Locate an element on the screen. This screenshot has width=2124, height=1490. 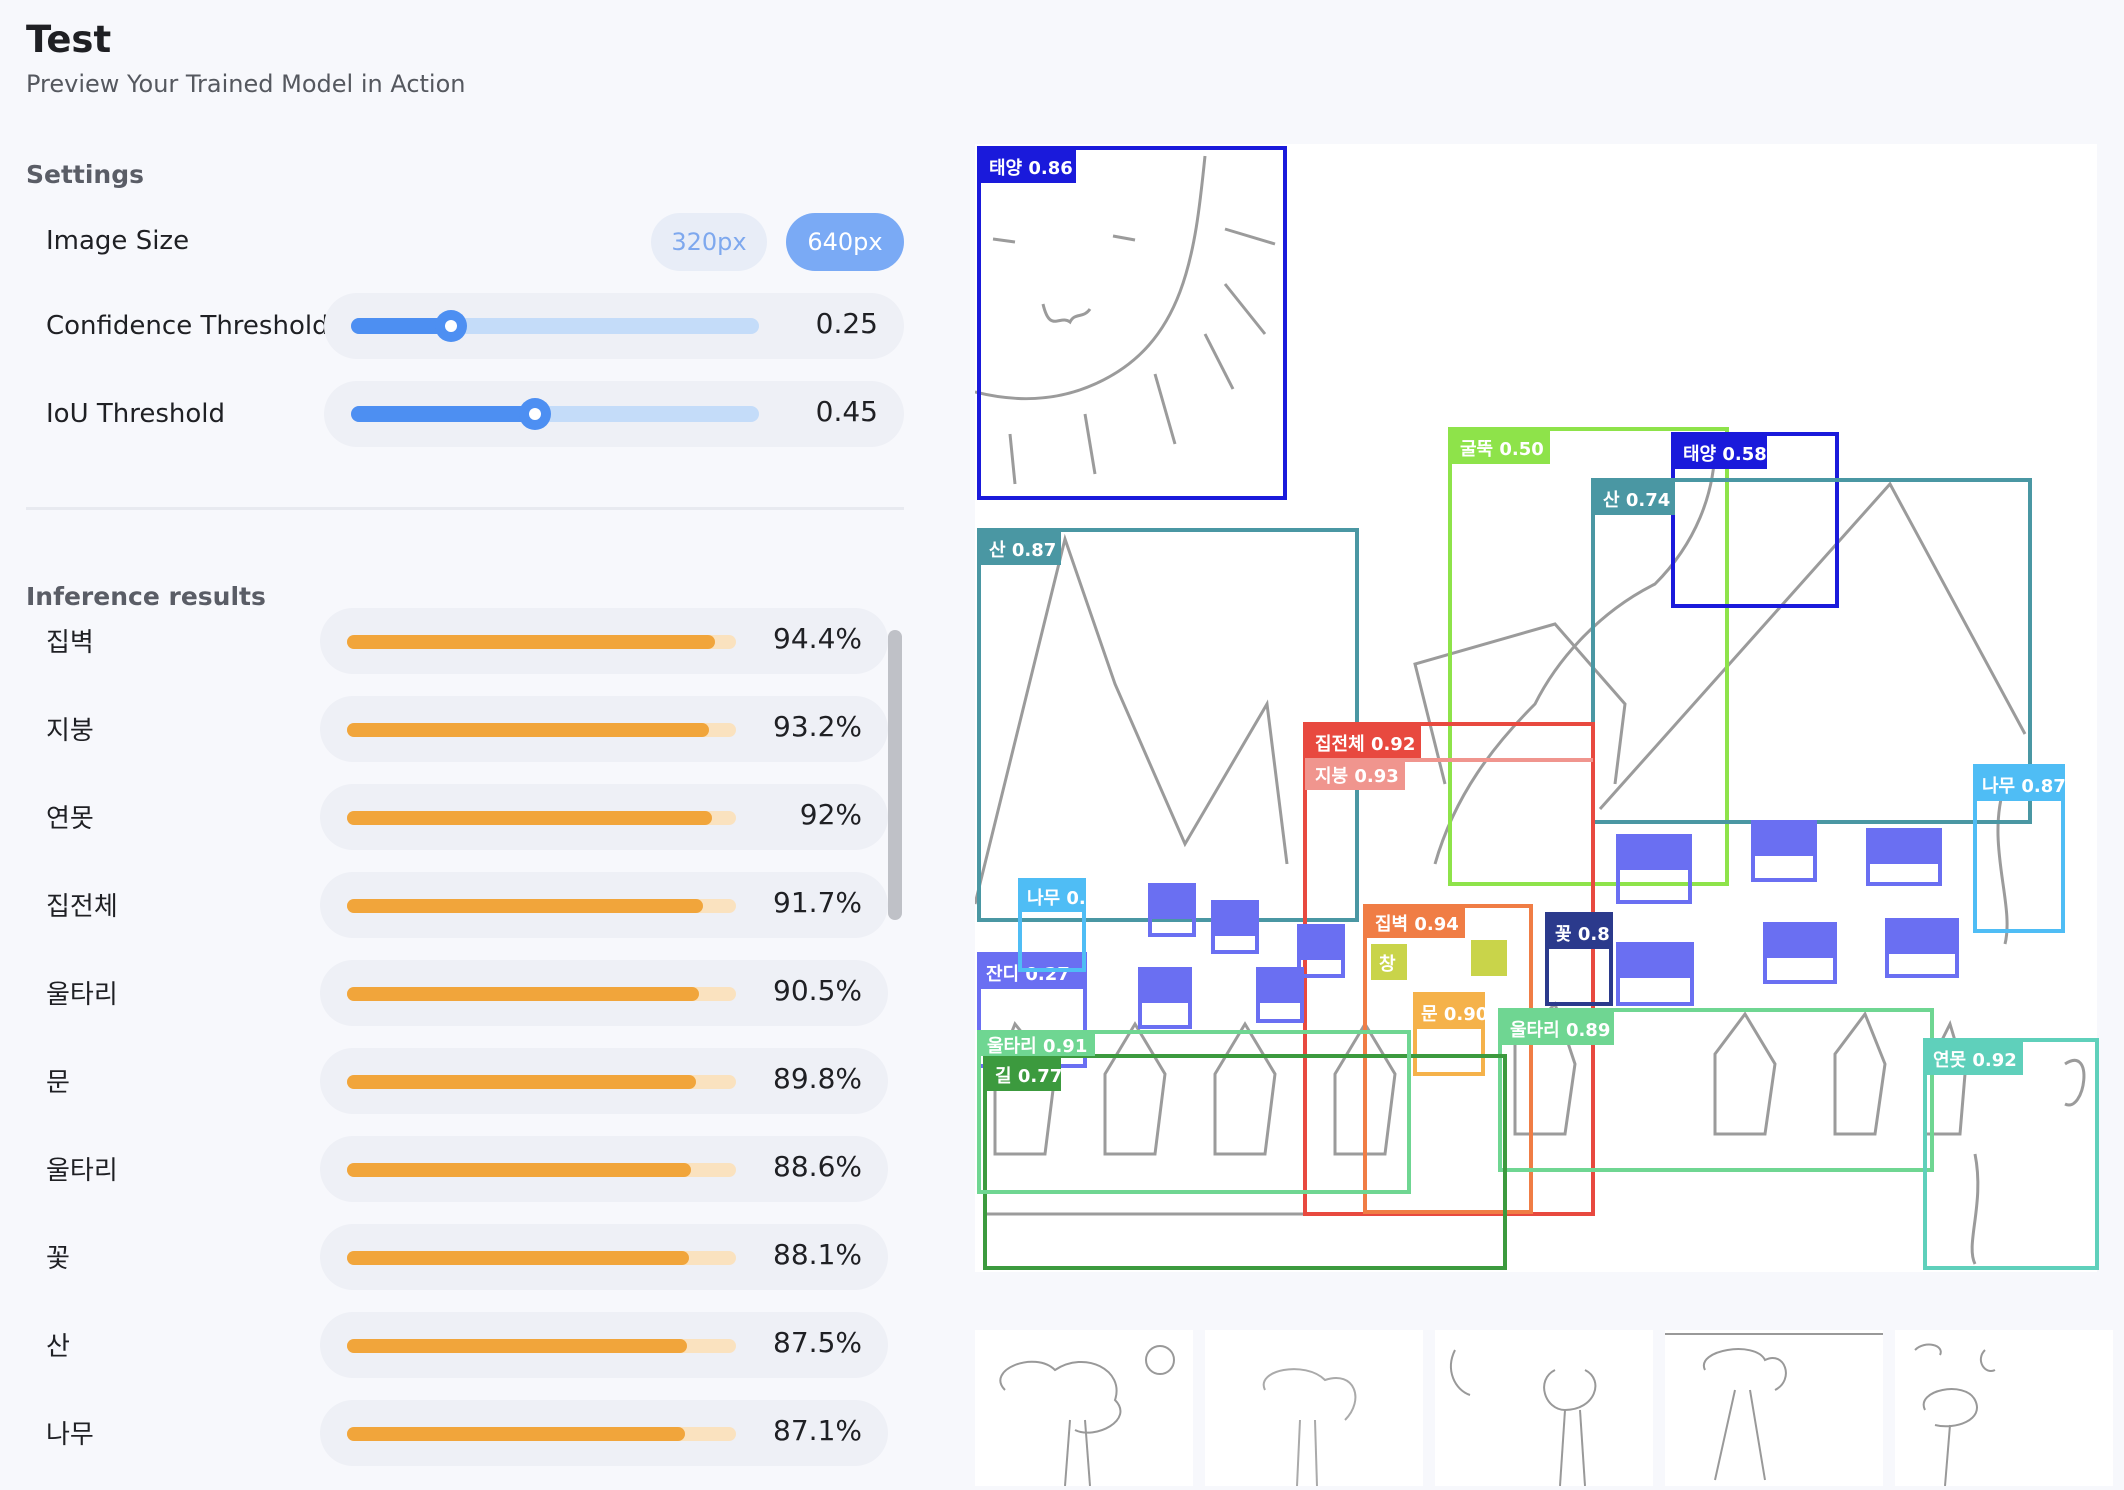
result-row: 문 89.8% is located at coordinates (450, 1082).